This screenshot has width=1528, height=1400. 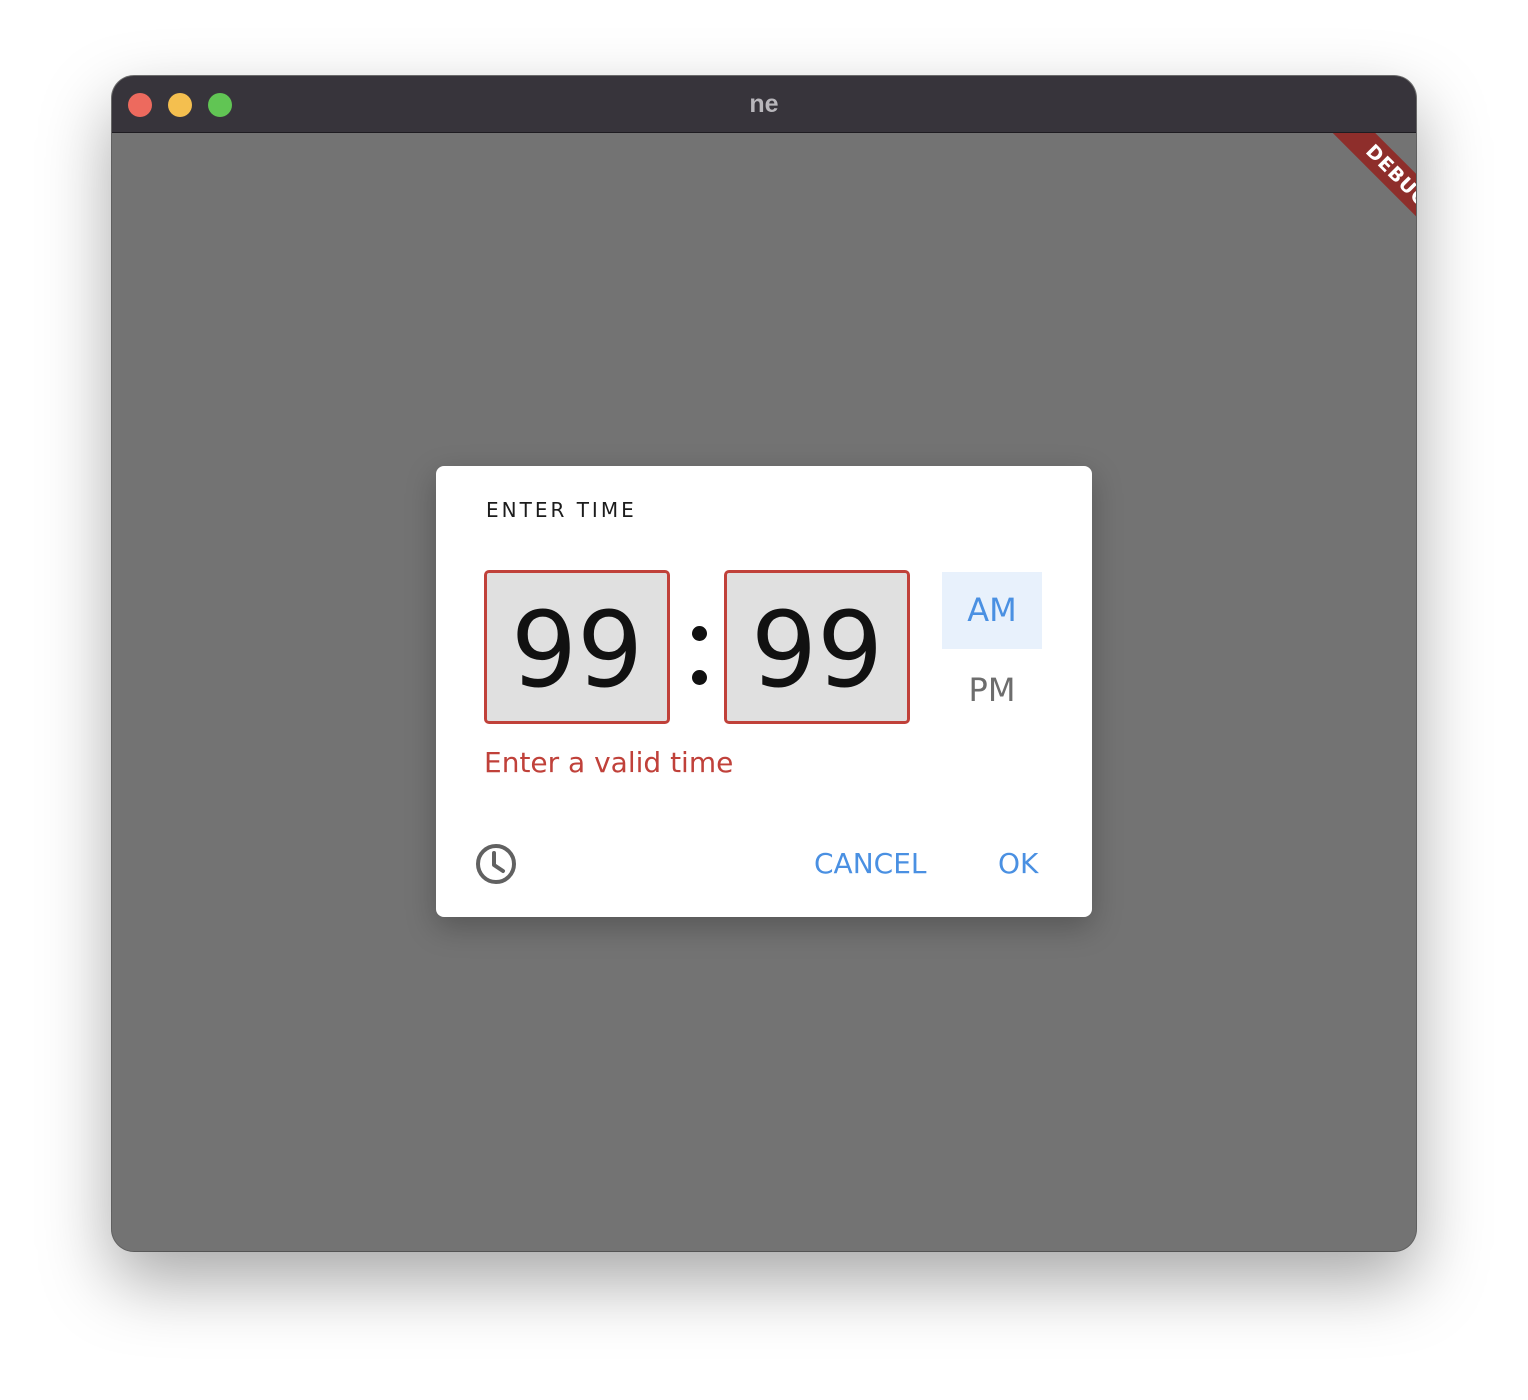 I want to click on window-title: ne, so click(x=764, y=104).